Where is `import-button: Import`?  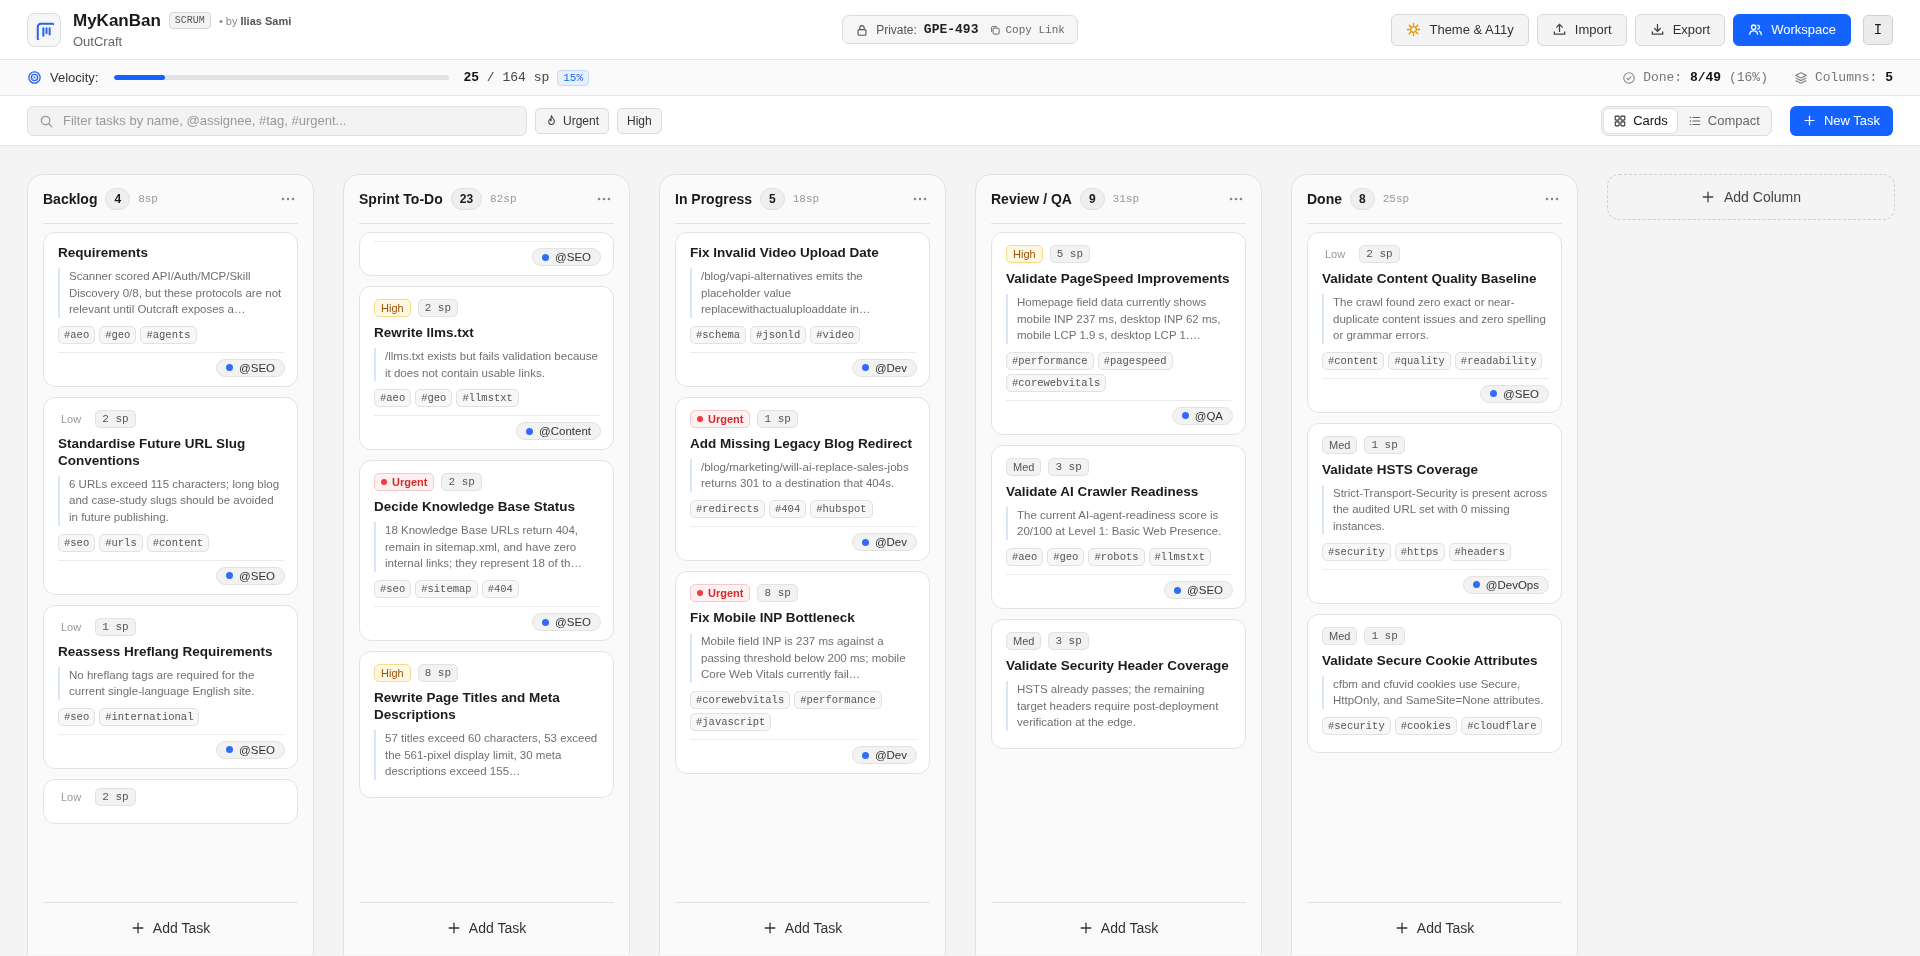 import-button: Import is located at coordinates (1581, 29).